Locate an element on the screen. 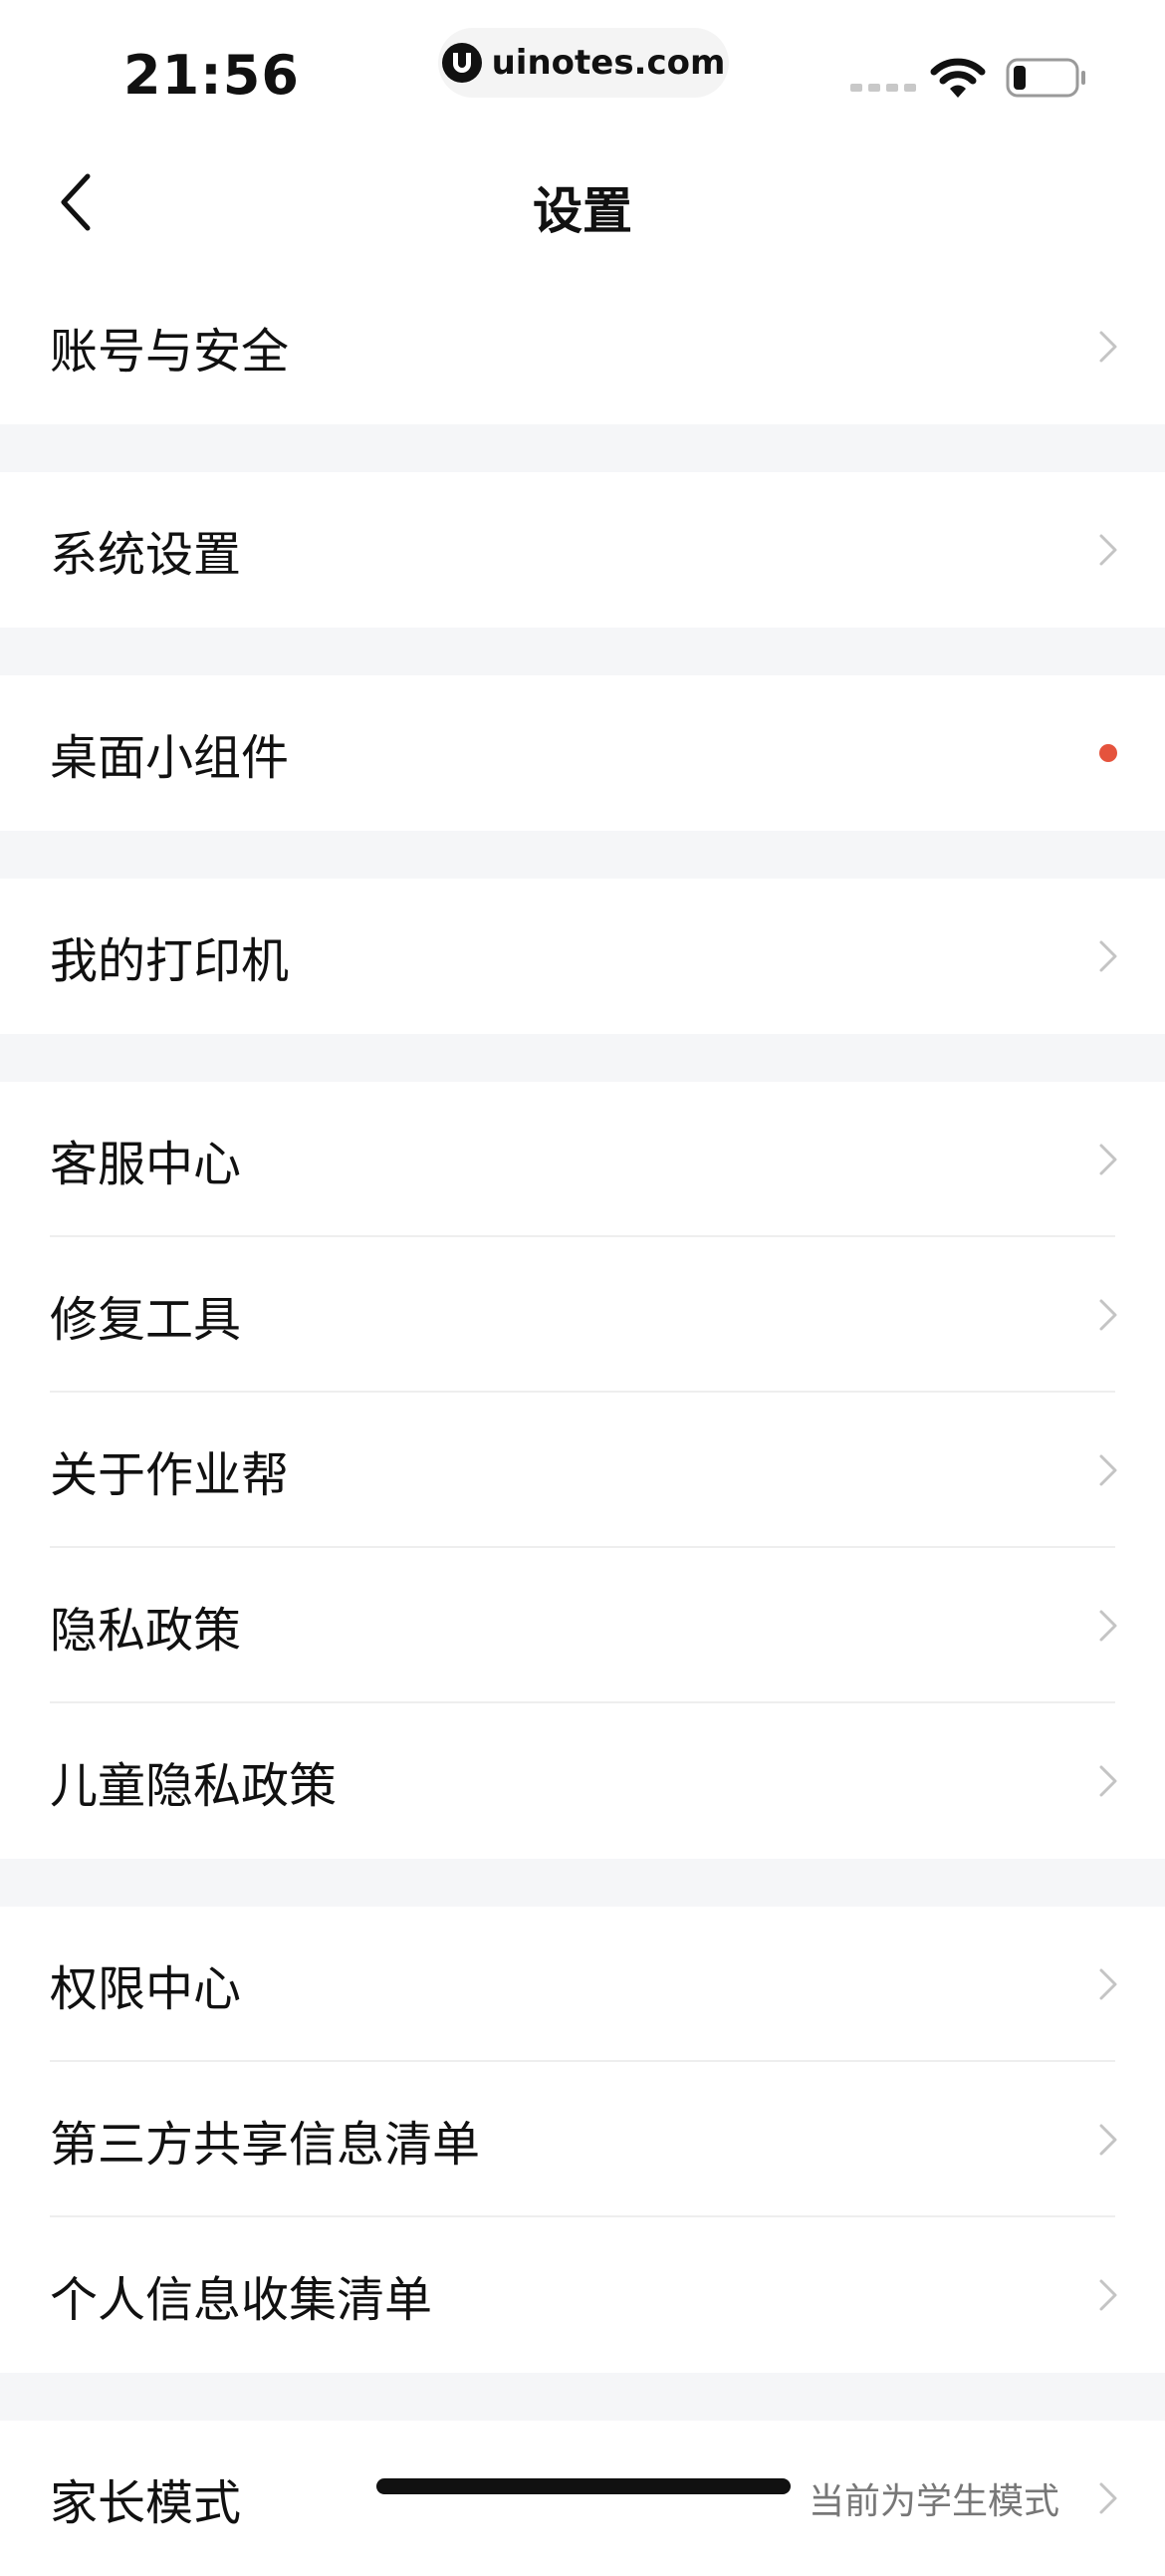 This screenshot has width=1165, height=2576. nav-bar: 设置 is located at coordinates (582, 204).